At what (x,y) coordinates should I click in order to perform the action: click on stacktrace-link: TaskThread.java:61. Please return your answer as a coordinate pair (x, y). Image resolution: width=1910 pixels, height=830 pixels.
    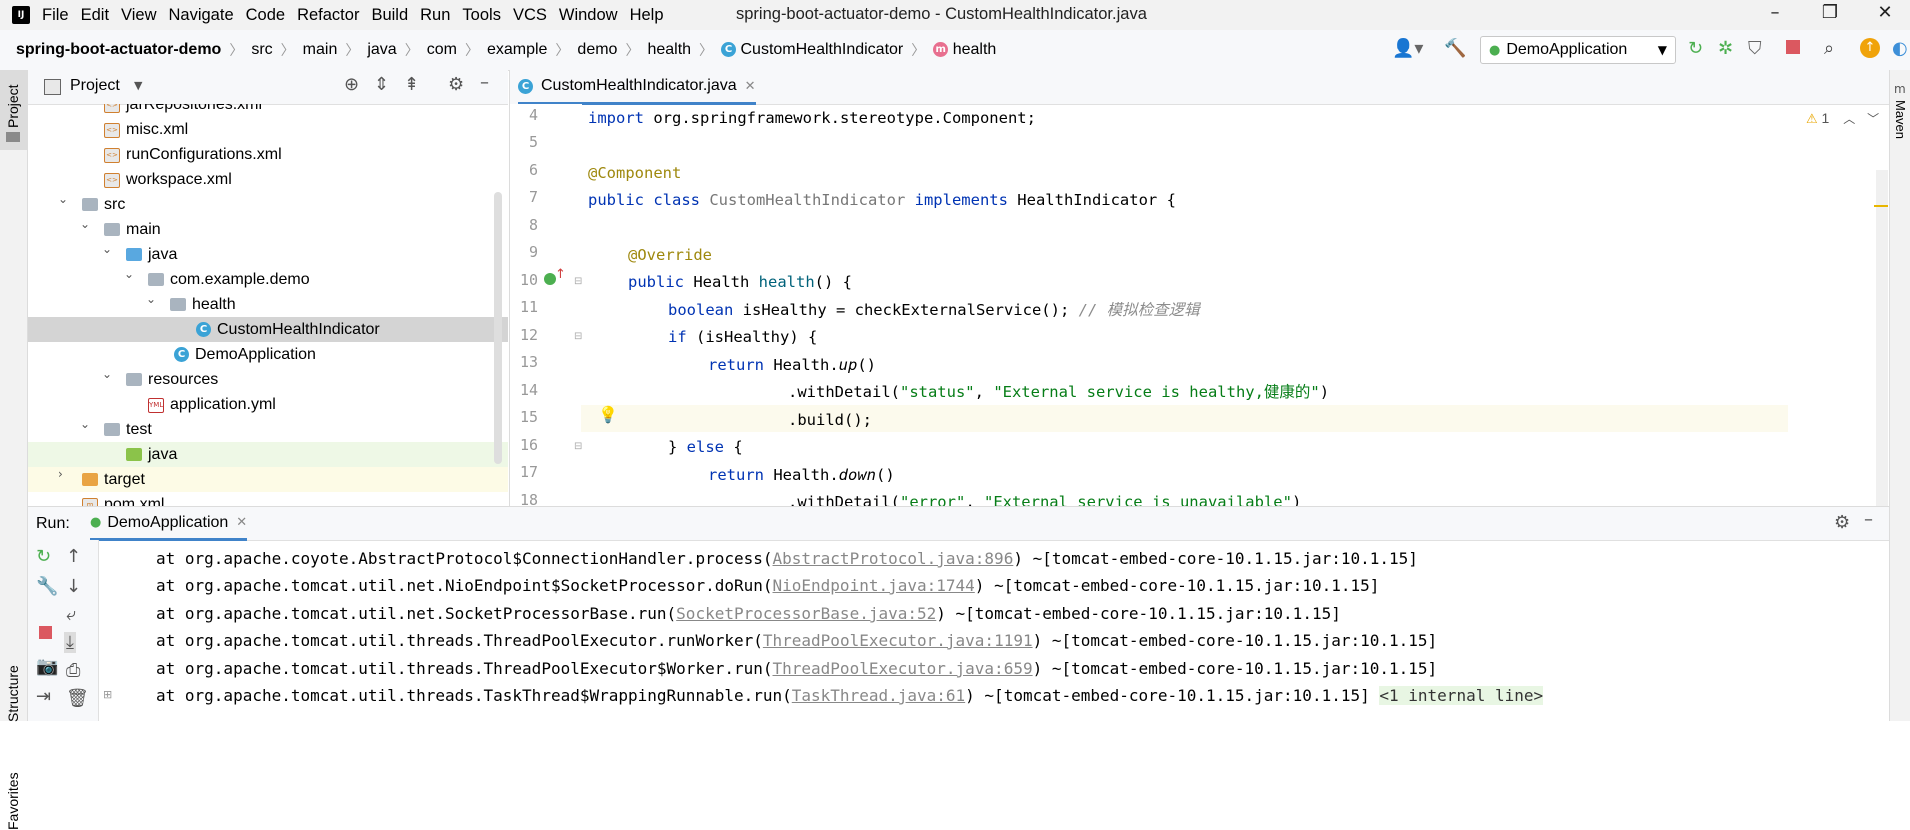
    Looking at the image, I should click on (878, 695).